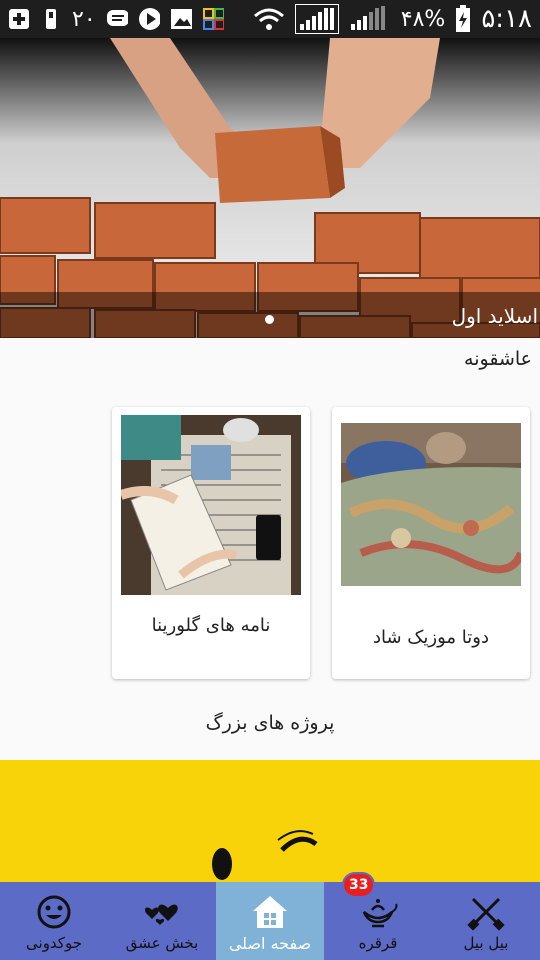 This screenshot has height=960, width=540. What do you see at coordinates (506, 19) in the screenshot?
I see `clock: ۵:۱۸` at bounding box center [506, 19].